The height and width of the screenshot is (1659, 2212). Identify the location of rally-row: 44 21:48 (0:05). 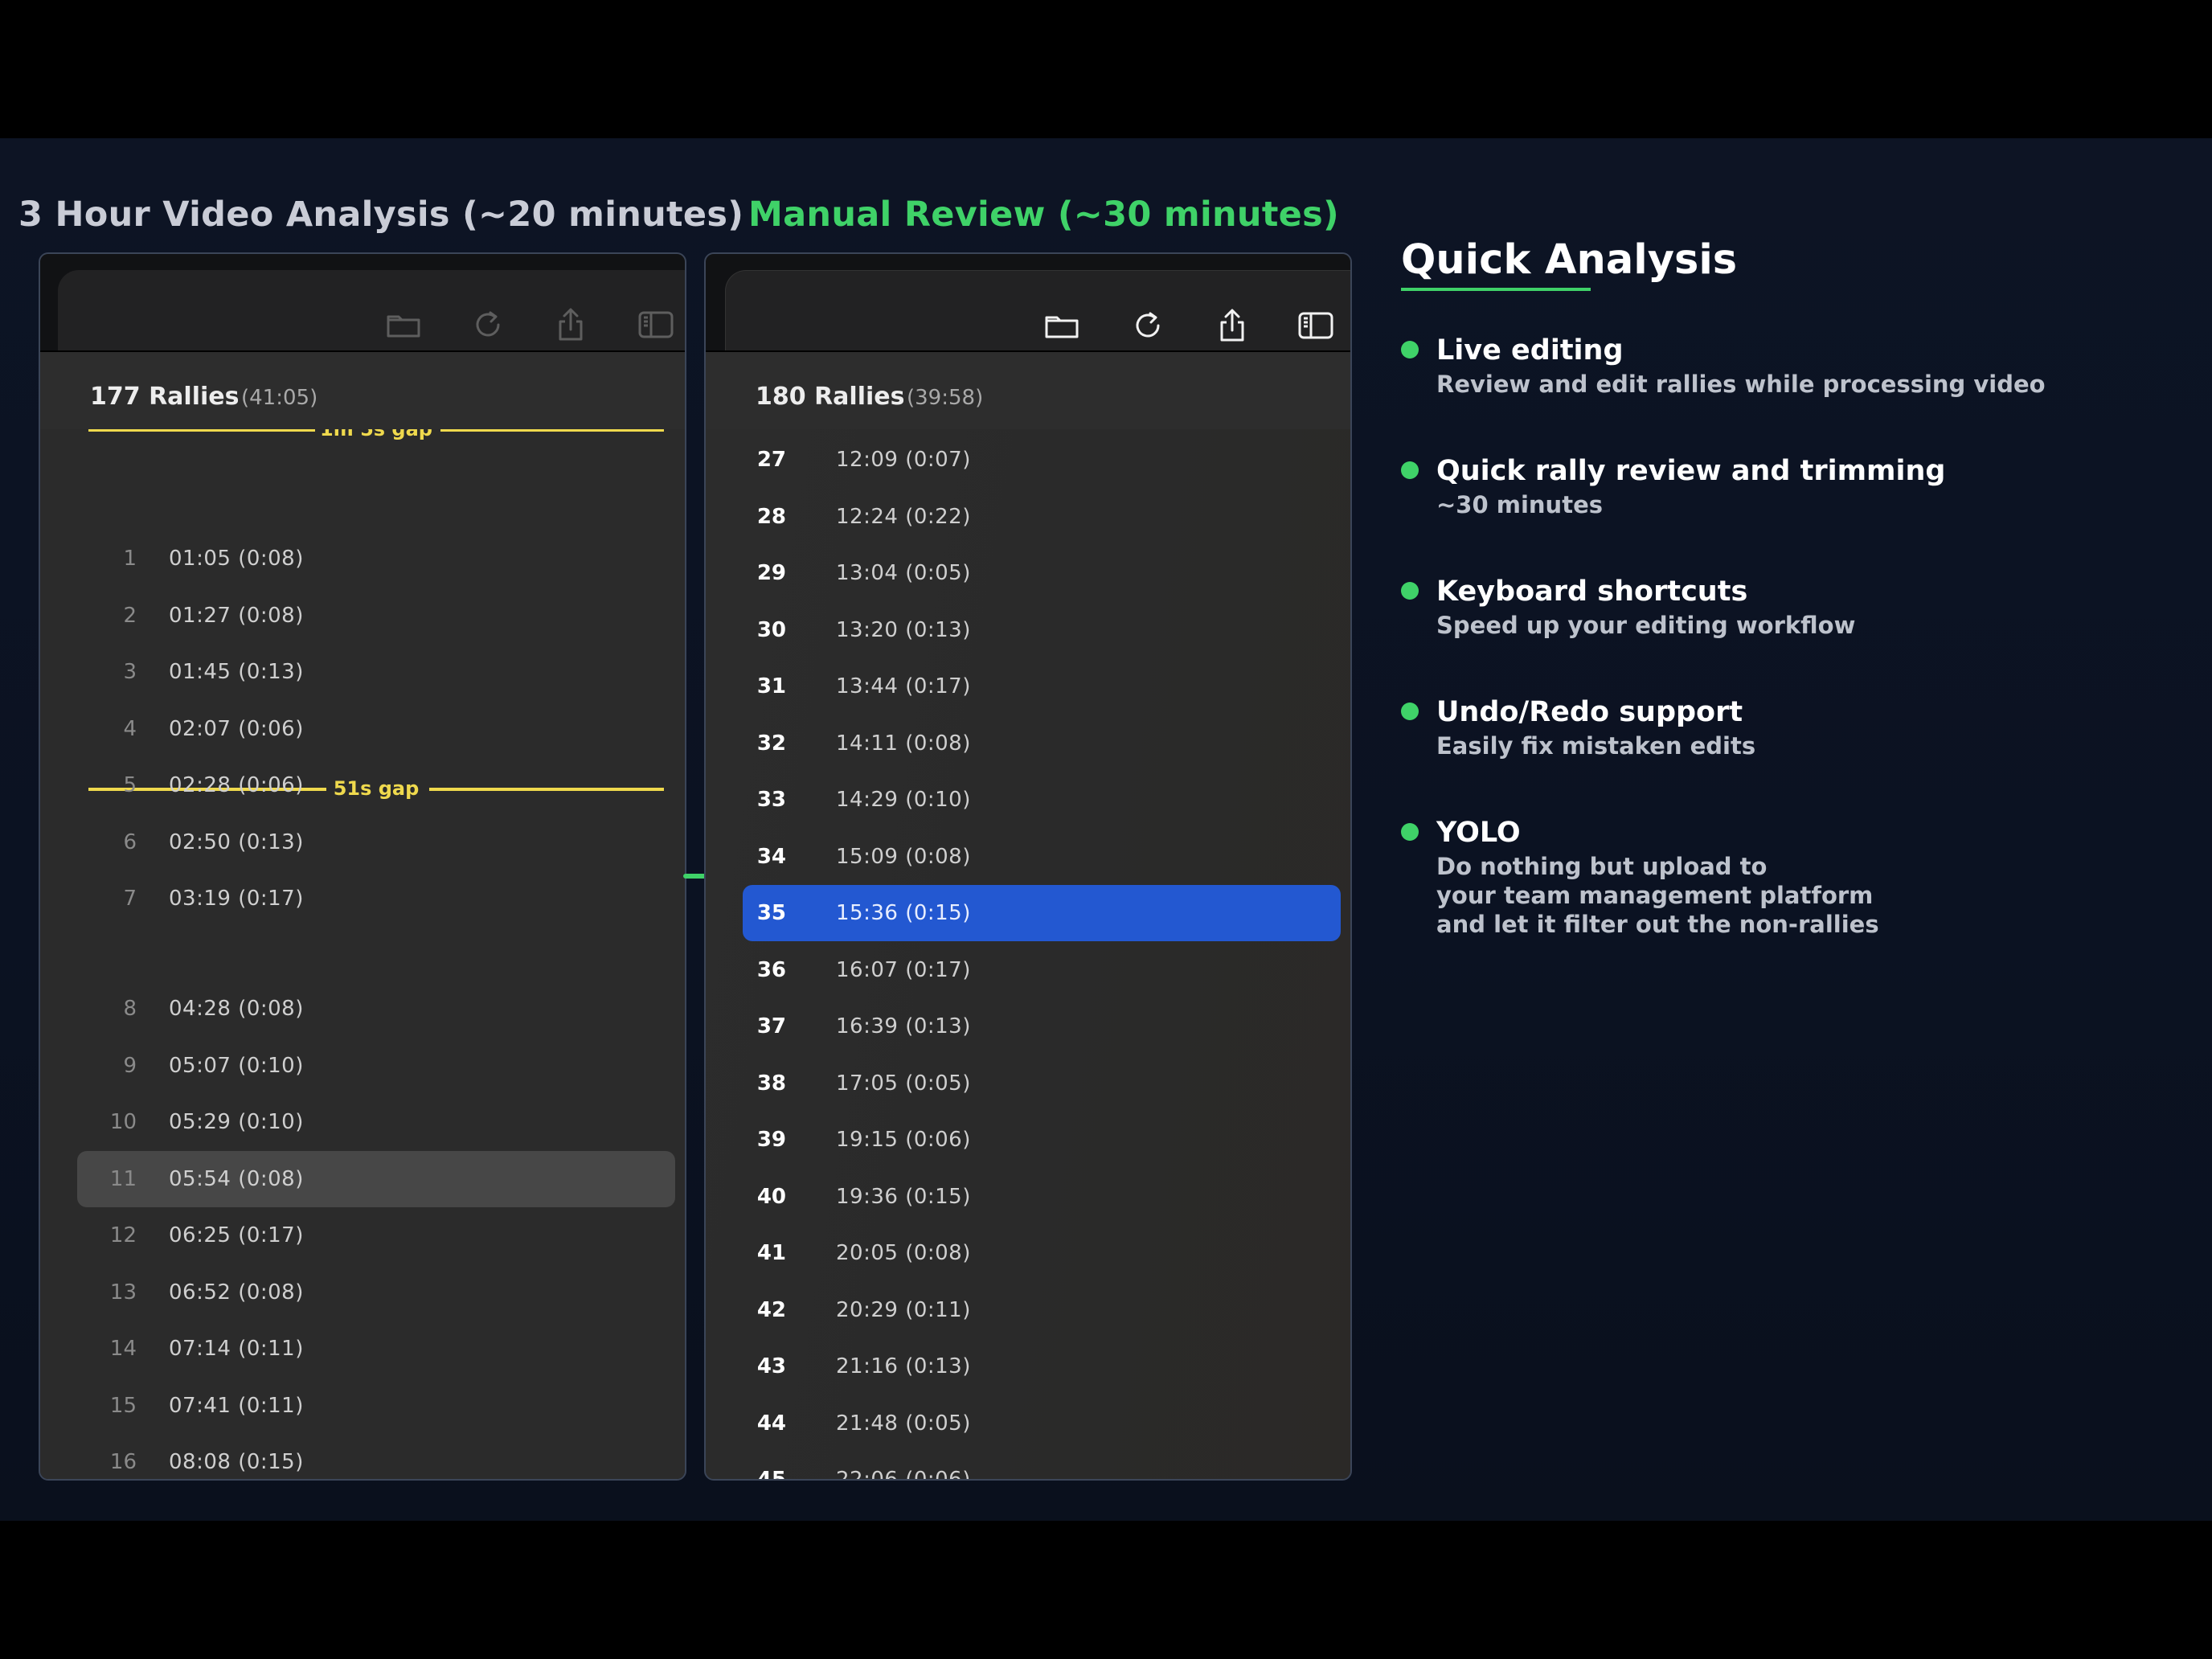
(1028, 1423).